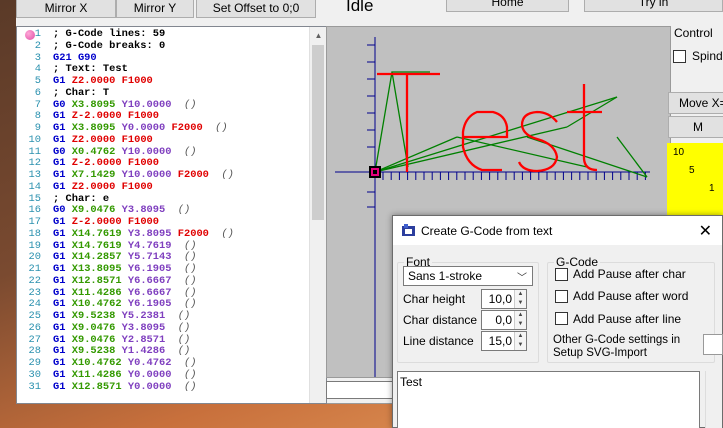 The image size is (723, 428). I want to click on pause-char-label: Add Pause after char, so click(629, 274).